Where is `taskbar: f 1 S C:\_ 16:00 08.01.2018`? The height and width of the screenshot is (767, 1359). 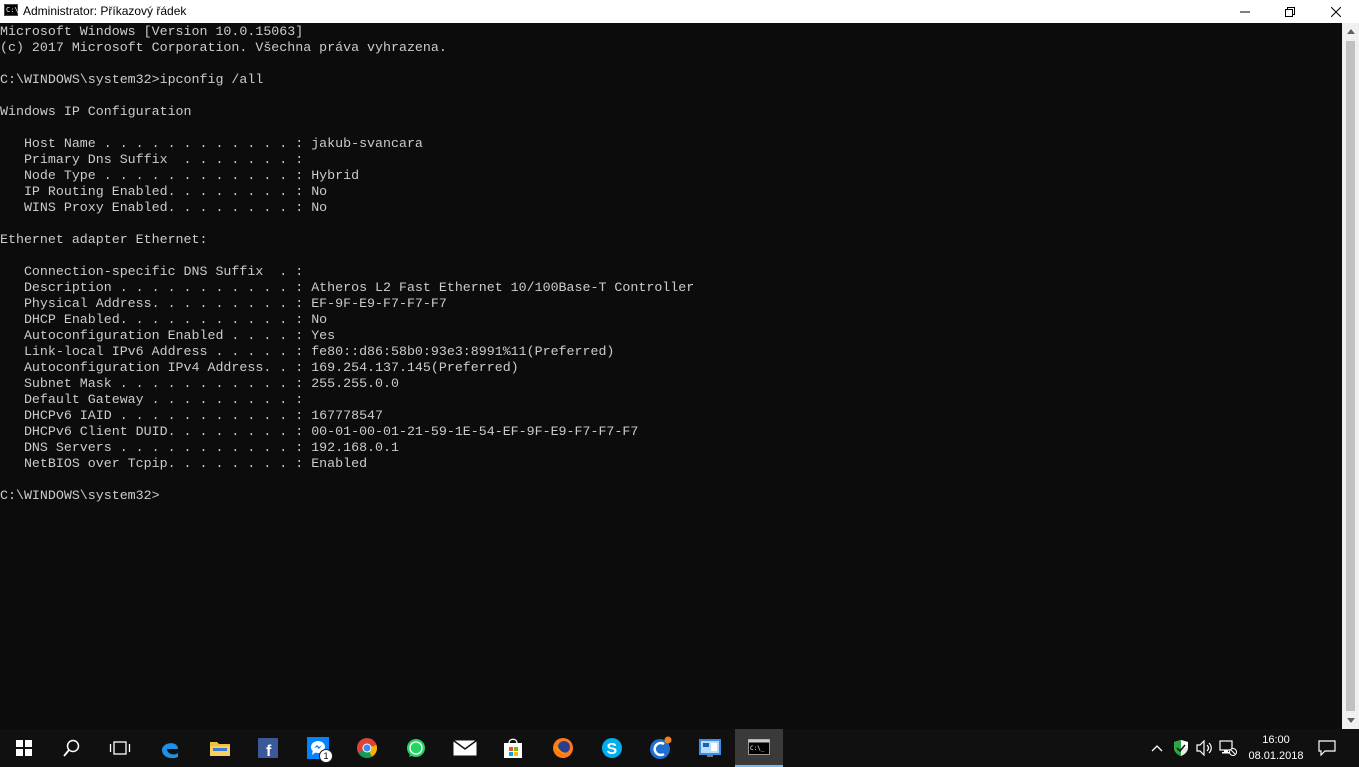
taskbar: f 1 S C:\_ 16:00 08.01.2018 is located at coordinates (679, 748).